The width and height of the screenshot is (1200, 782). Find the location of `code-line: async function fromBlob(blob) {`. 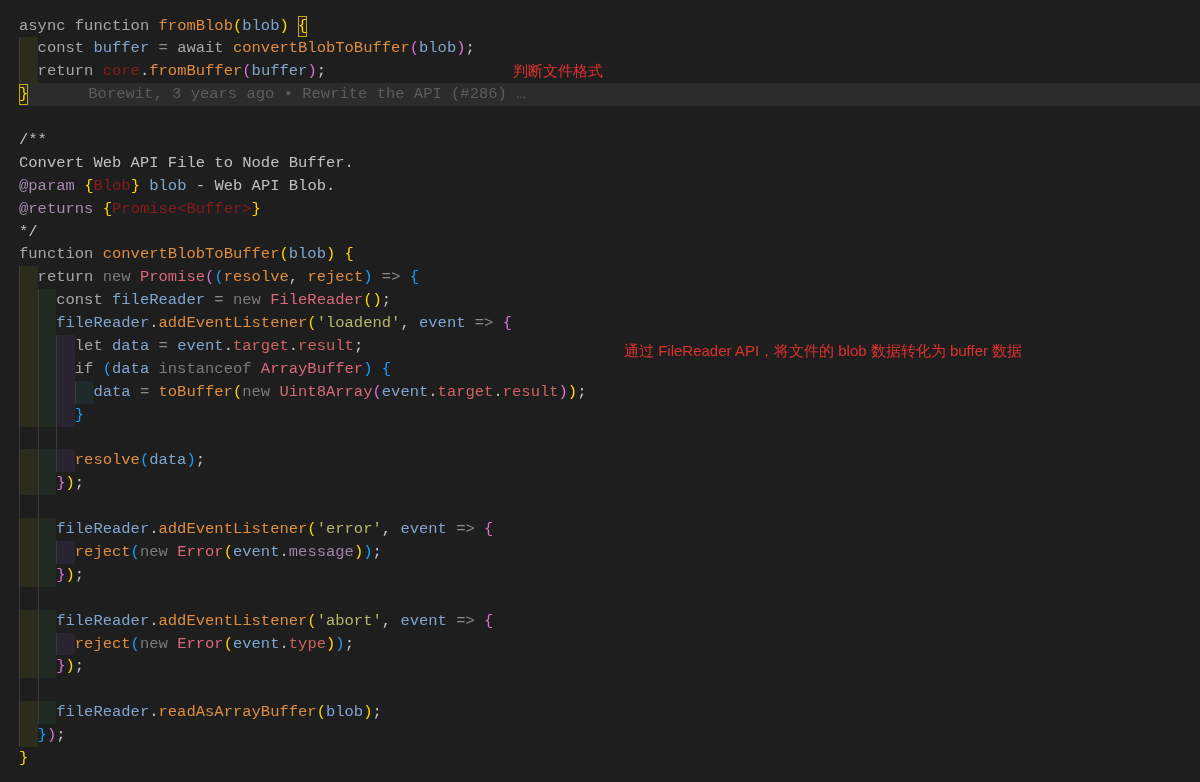

code-line: async function fromBlob(blob) { is located at coordinates (163, 26).